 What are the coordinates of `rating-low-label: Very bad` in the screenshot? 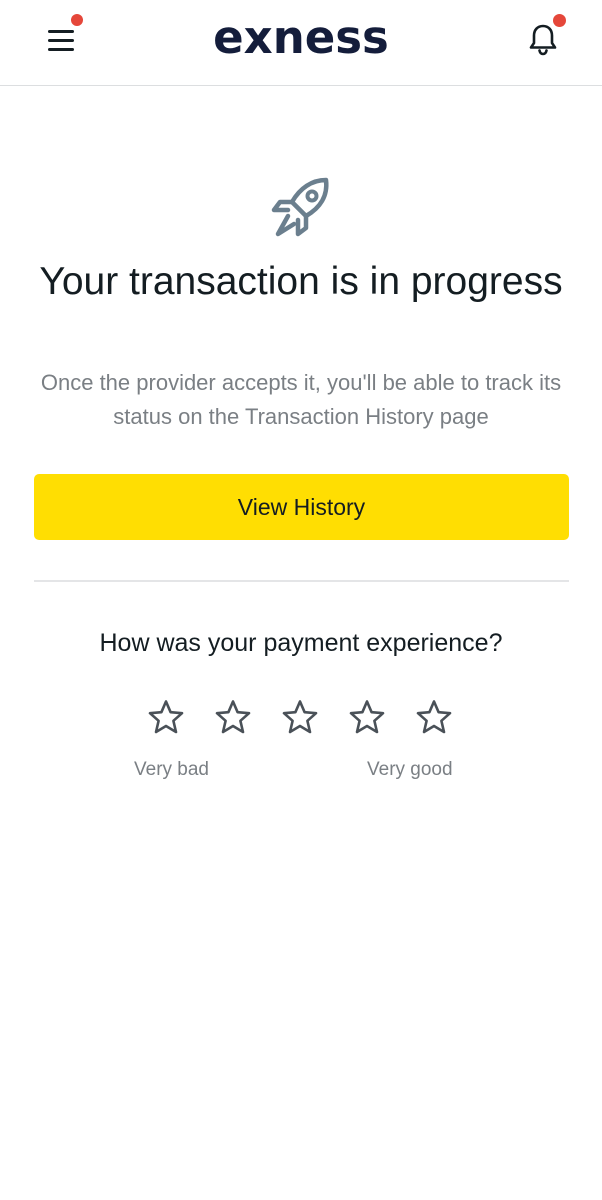 It's located at (171, 769).